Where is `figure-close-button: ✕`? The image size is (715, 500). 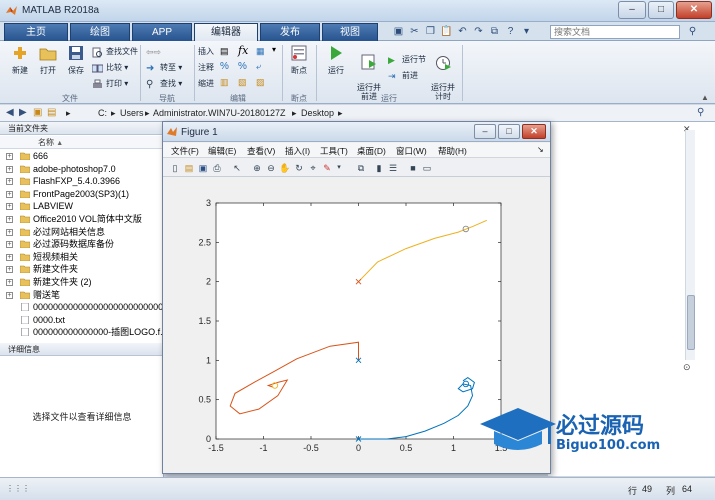
figure-close-button: ✕ is located at coordinates (534, 131).